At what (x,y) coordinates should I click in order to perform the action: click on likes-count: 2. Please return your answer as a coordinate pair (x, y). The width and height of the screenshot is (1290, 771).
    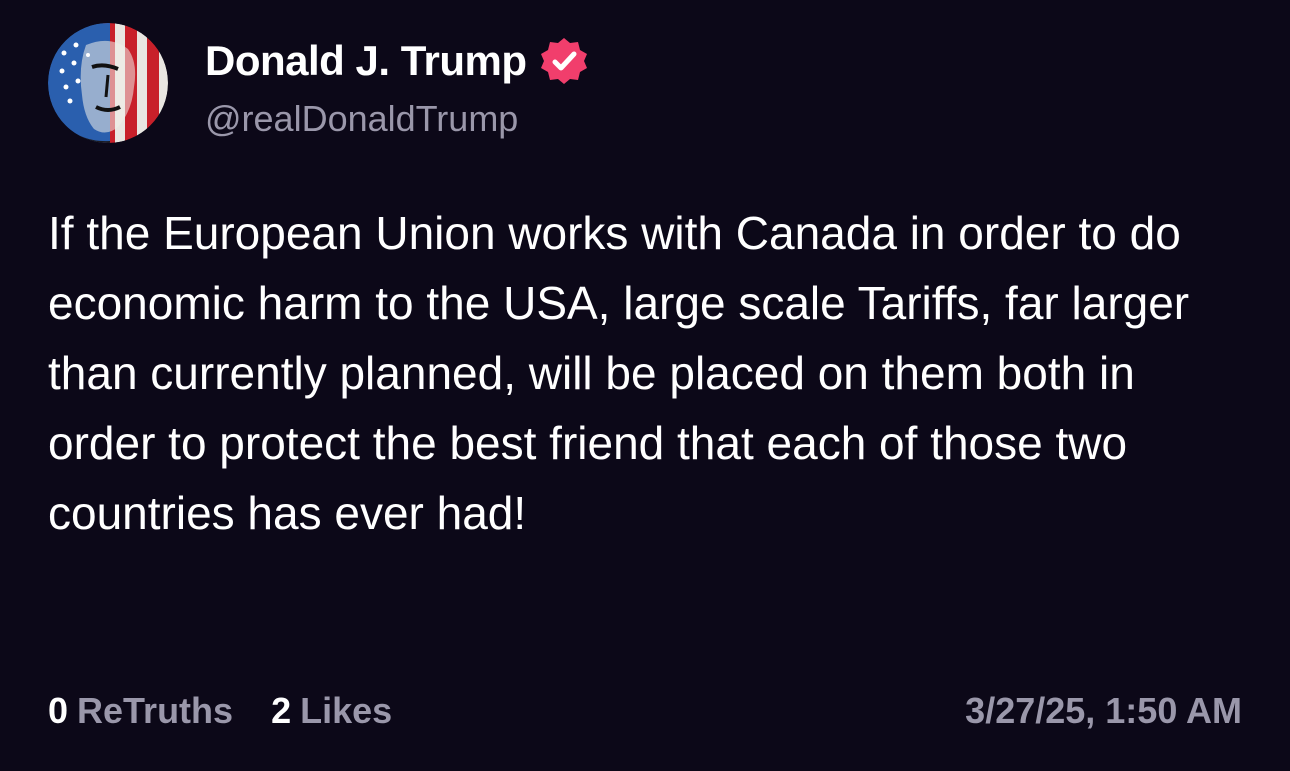
    Looking at the image, I should click on (281, 710).